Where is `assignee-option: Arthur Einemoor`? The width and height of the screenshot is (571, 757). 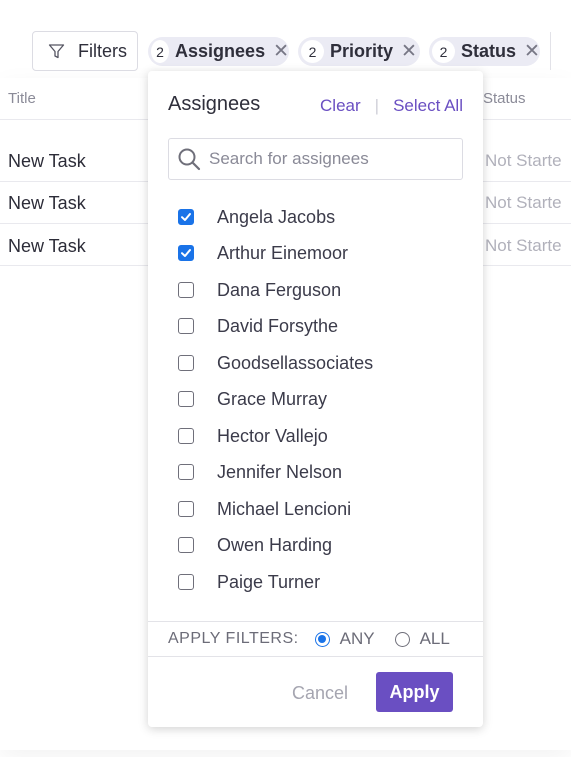 assignee-option: Arthur Einemoor is located at coordinates (263, 253).